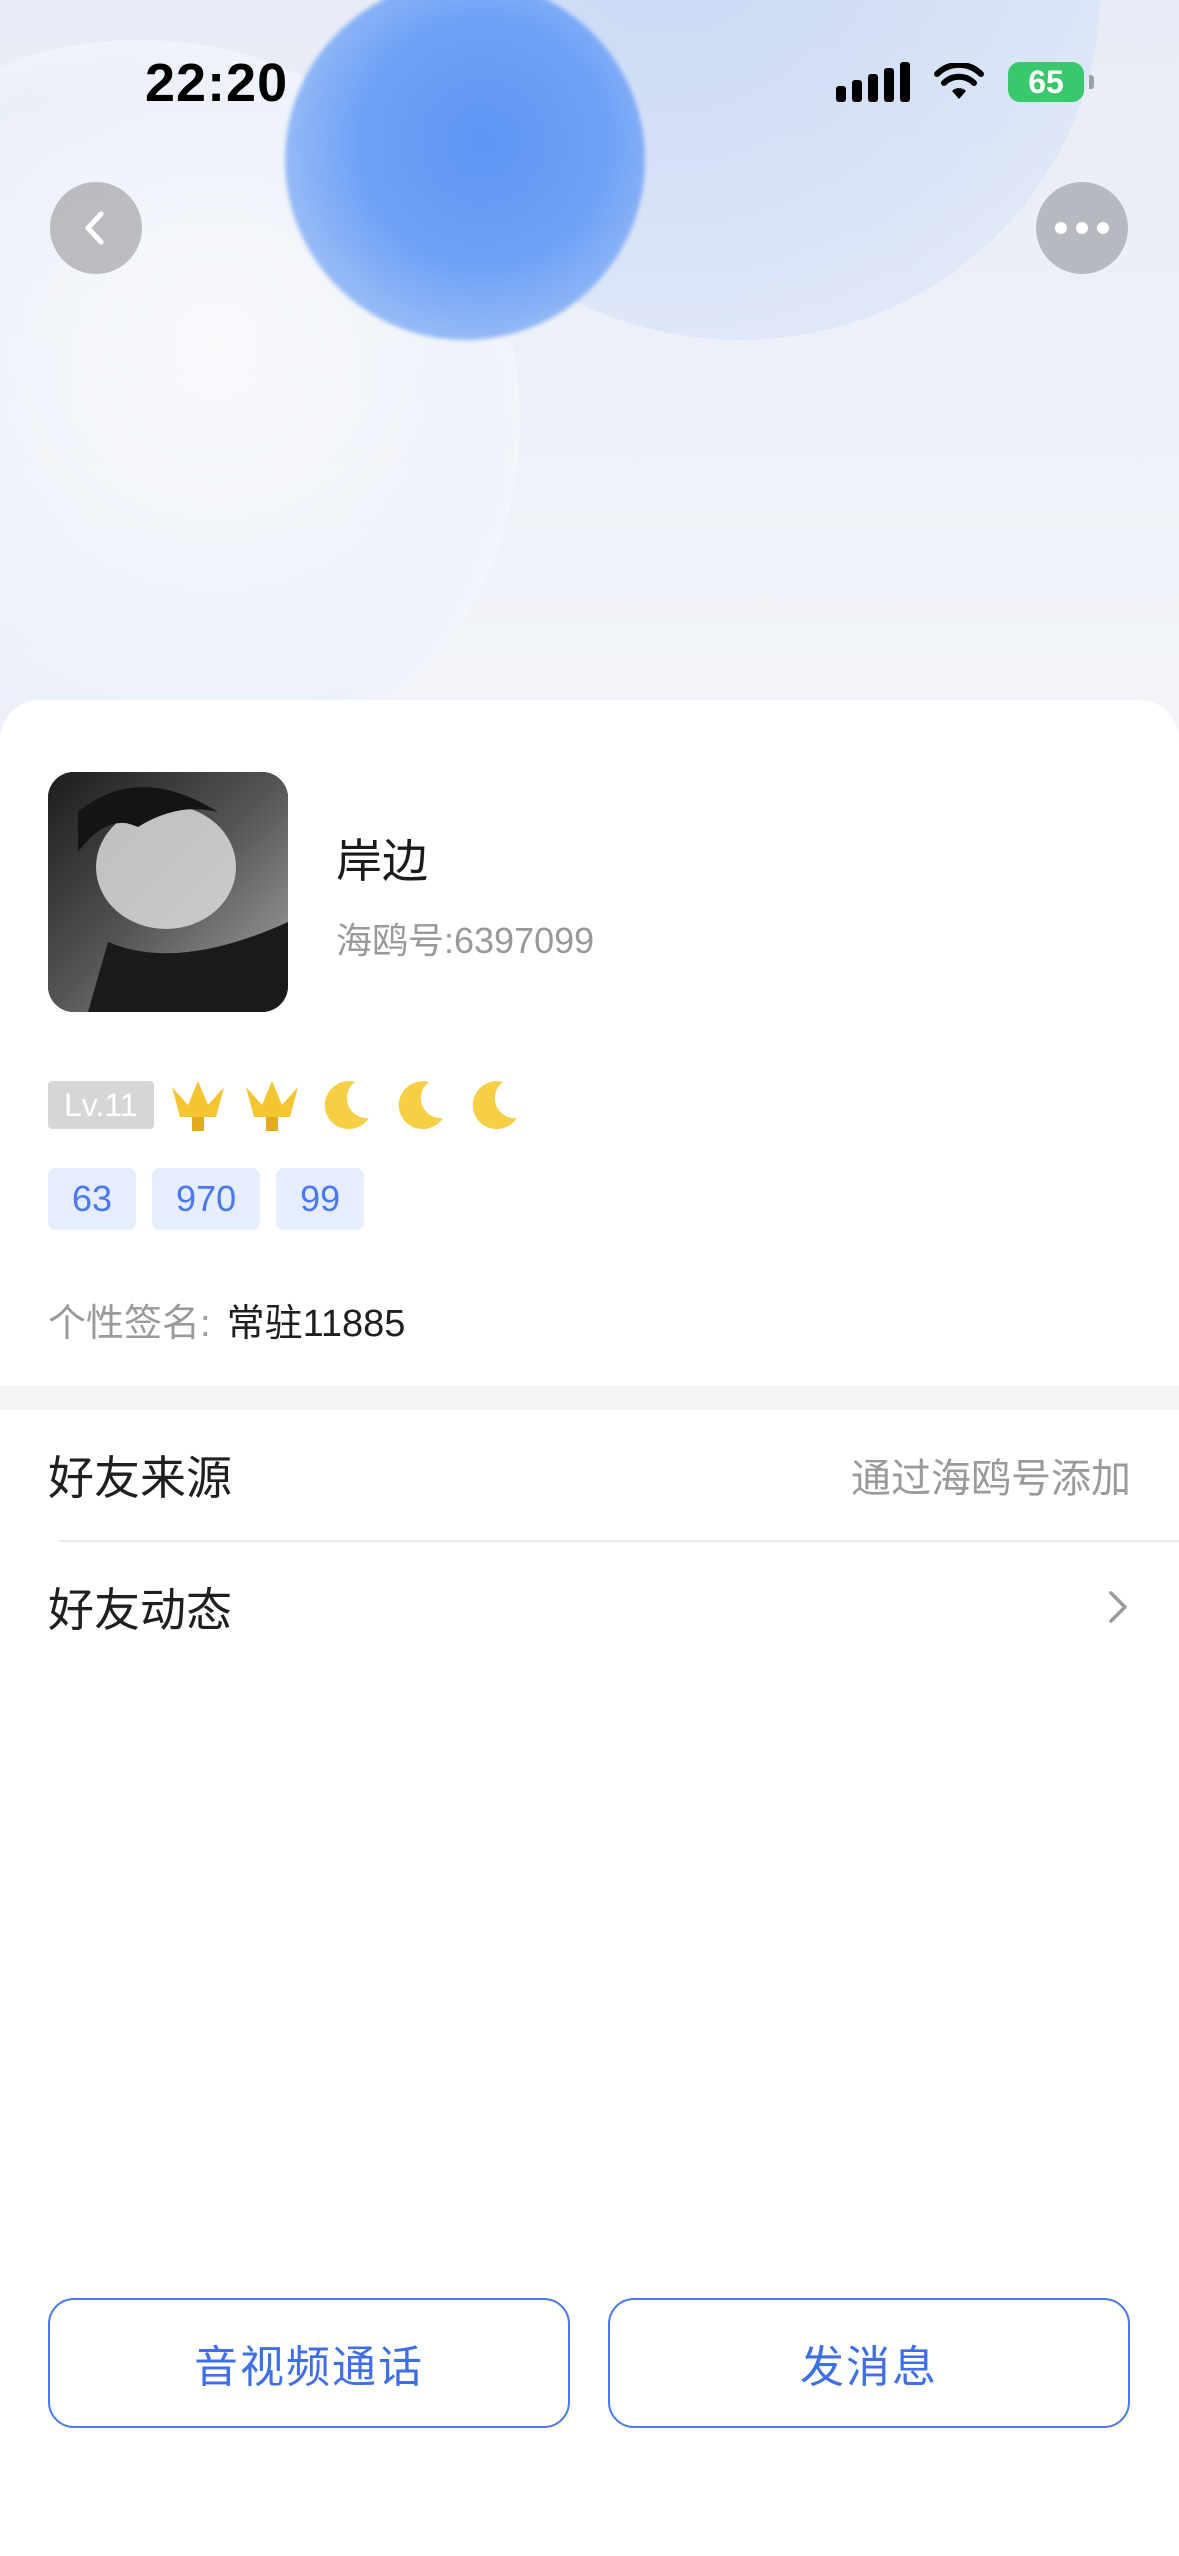  I want to click on tag: 63, so click(92, 1199).